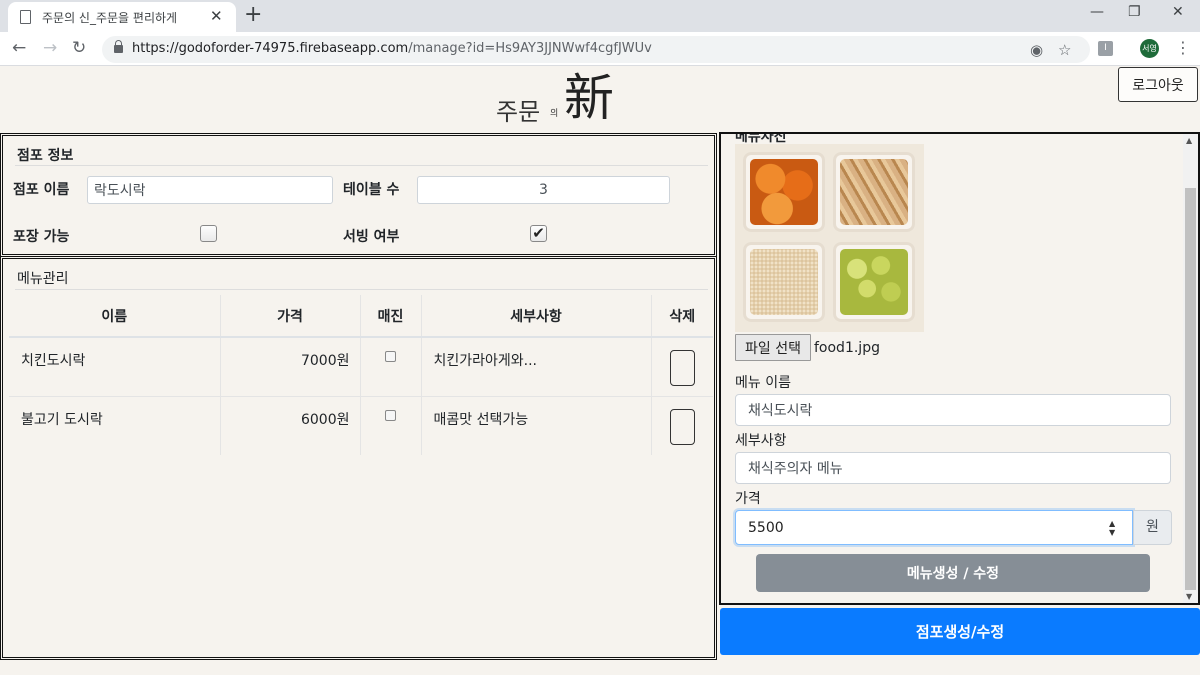  Describe the element at coordinates (1112, 528) in the screenshot. I see `price-stepper-icon: ▲ ▼` at that location.